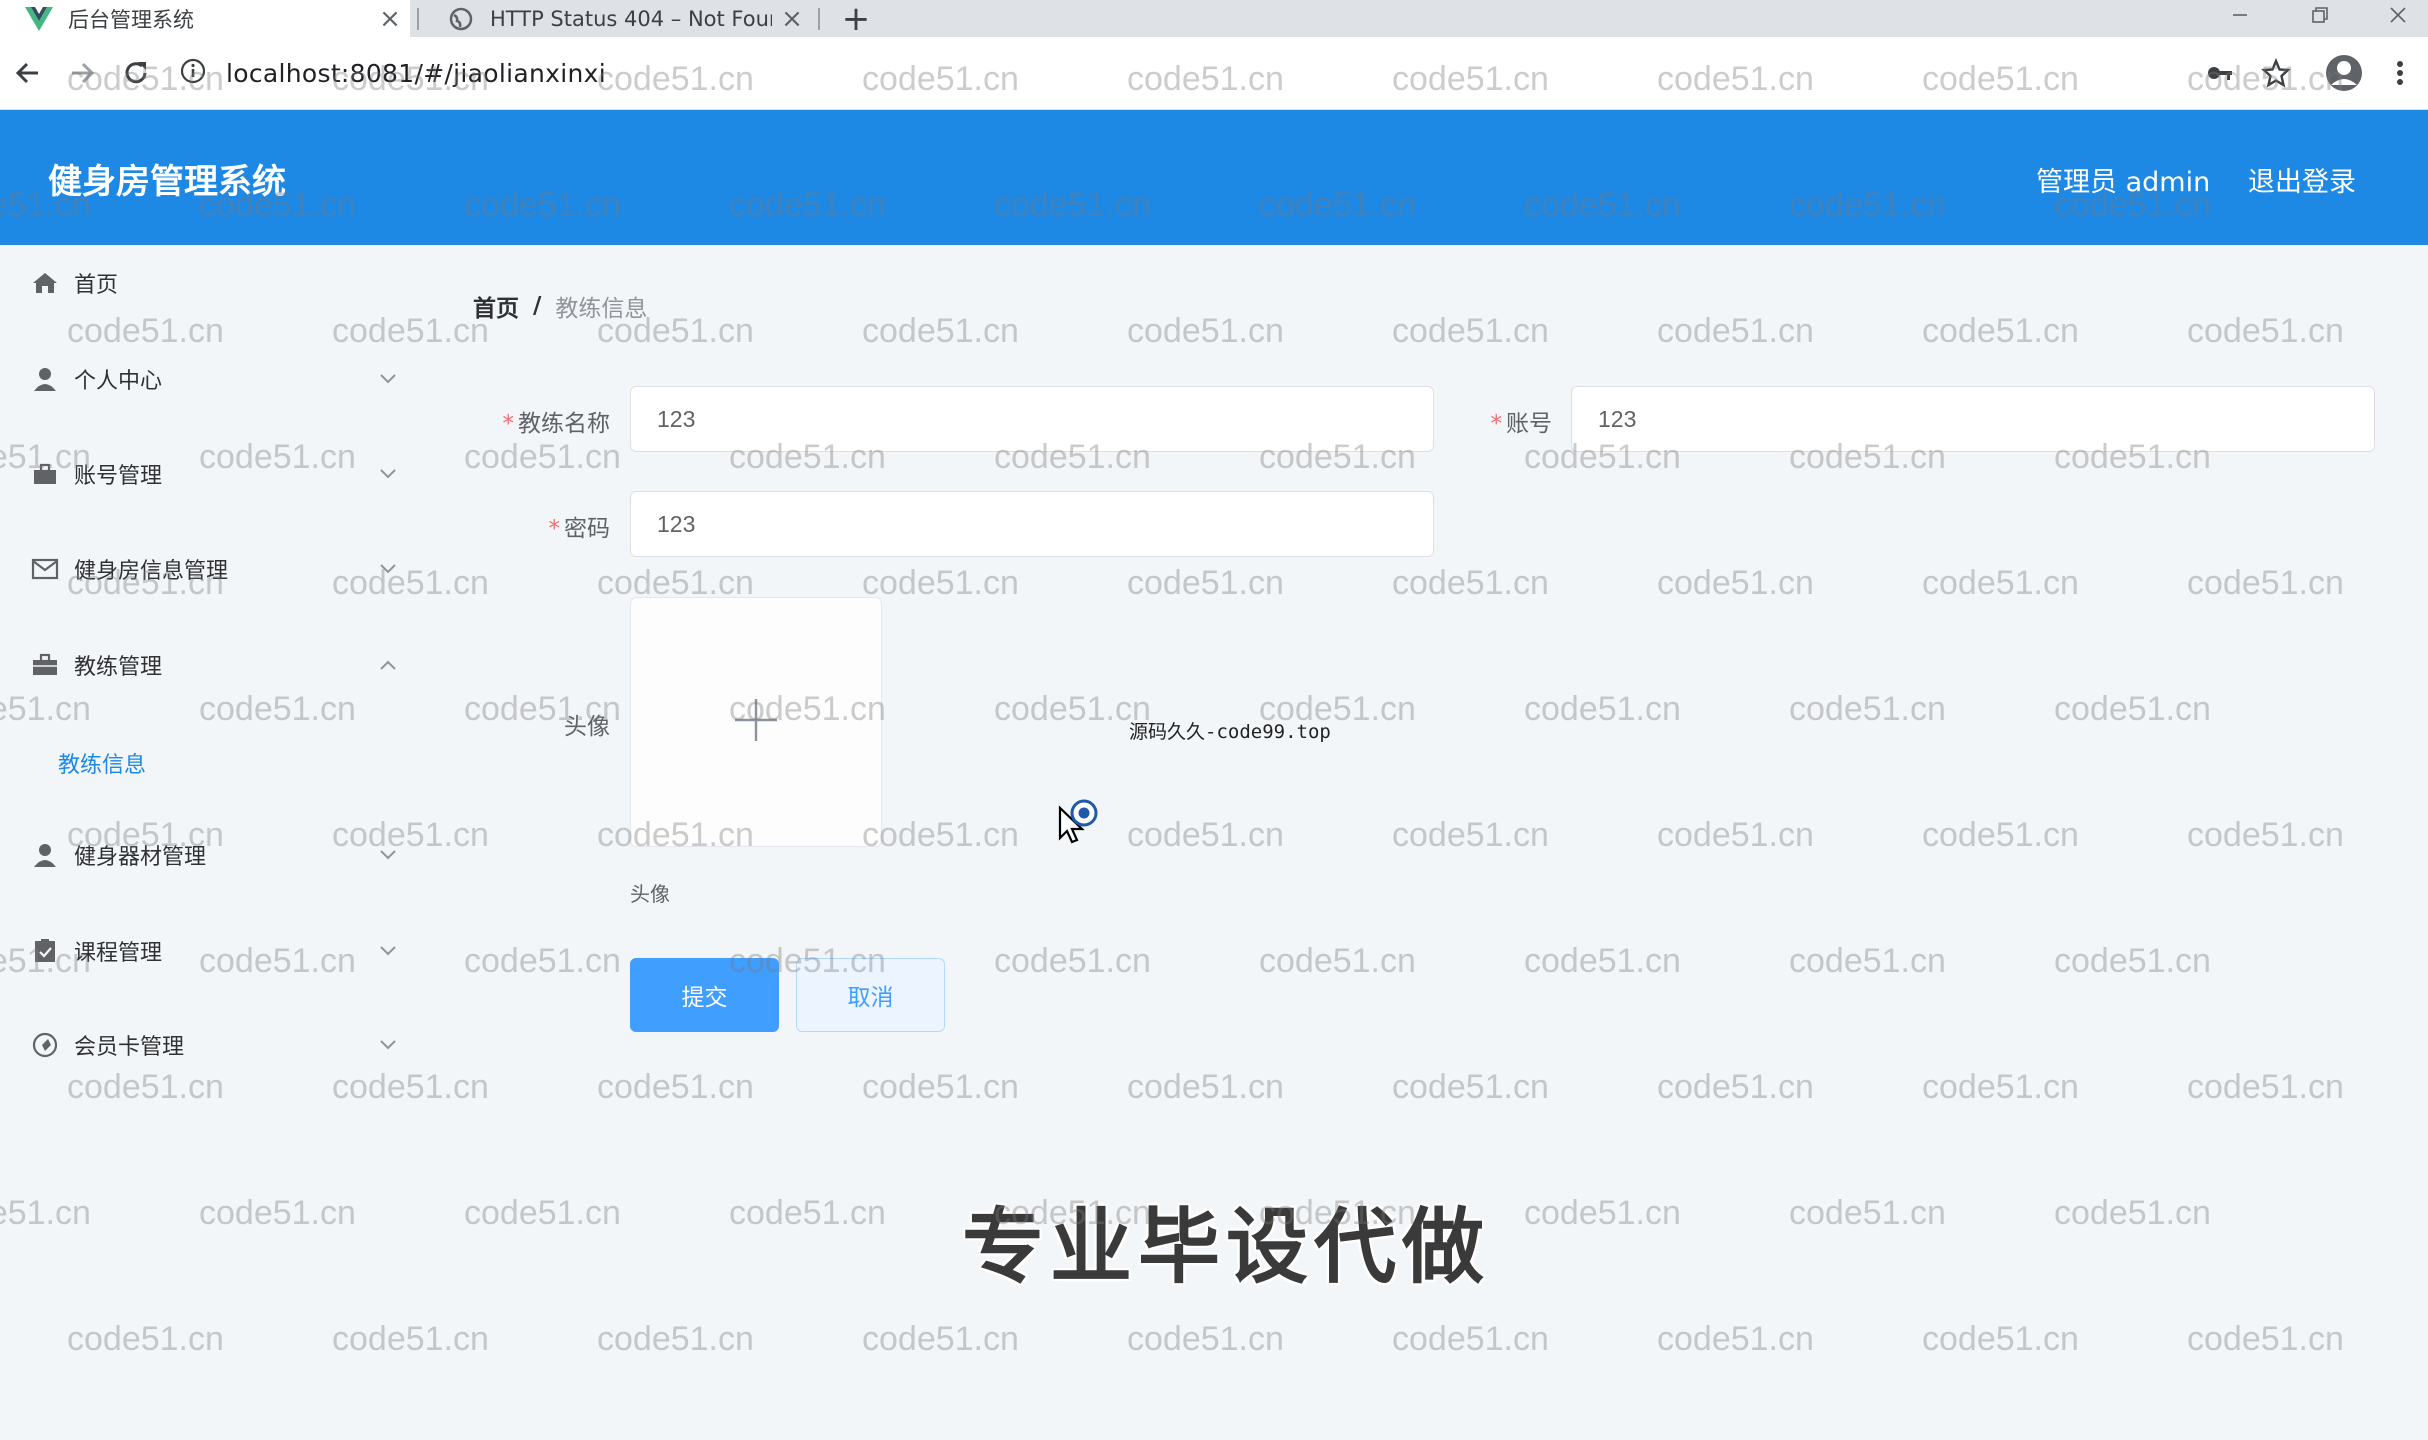 This screenshot has width=2428, height=1440. I want to click on address-bar: localhost:8081/#/jiaolianxinxi, so click(1240, 73).